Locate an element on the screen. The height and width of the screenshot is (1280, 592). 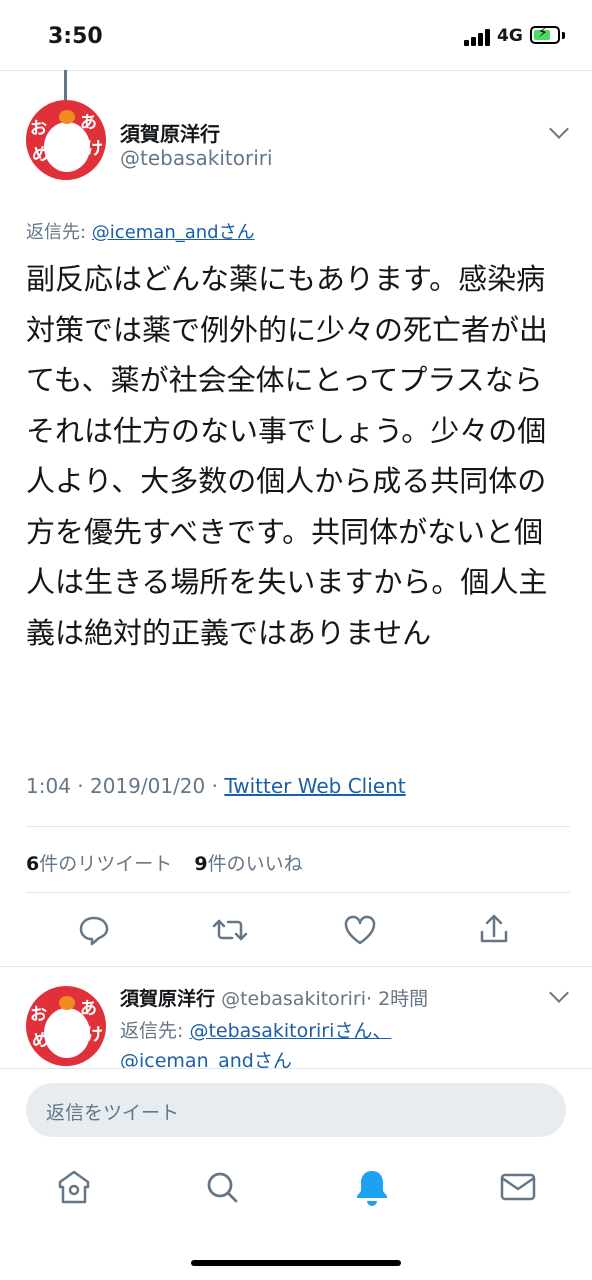
tweet-client-link: Twitter Web Client is located at coordinates (314, 786).